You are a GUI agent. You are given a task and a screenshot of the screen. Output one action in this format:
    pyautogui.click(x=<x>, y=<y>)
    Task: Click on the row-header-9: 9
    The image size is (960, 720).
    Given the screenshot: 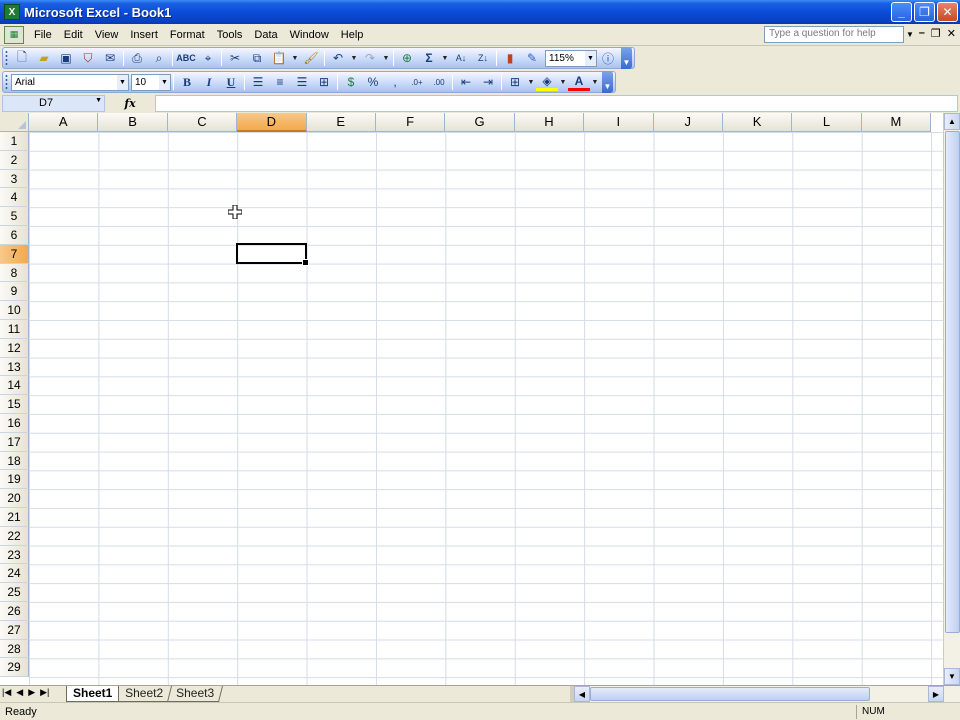 What is the action you would take?
    pyautogui.click(x=14, y=292)
    